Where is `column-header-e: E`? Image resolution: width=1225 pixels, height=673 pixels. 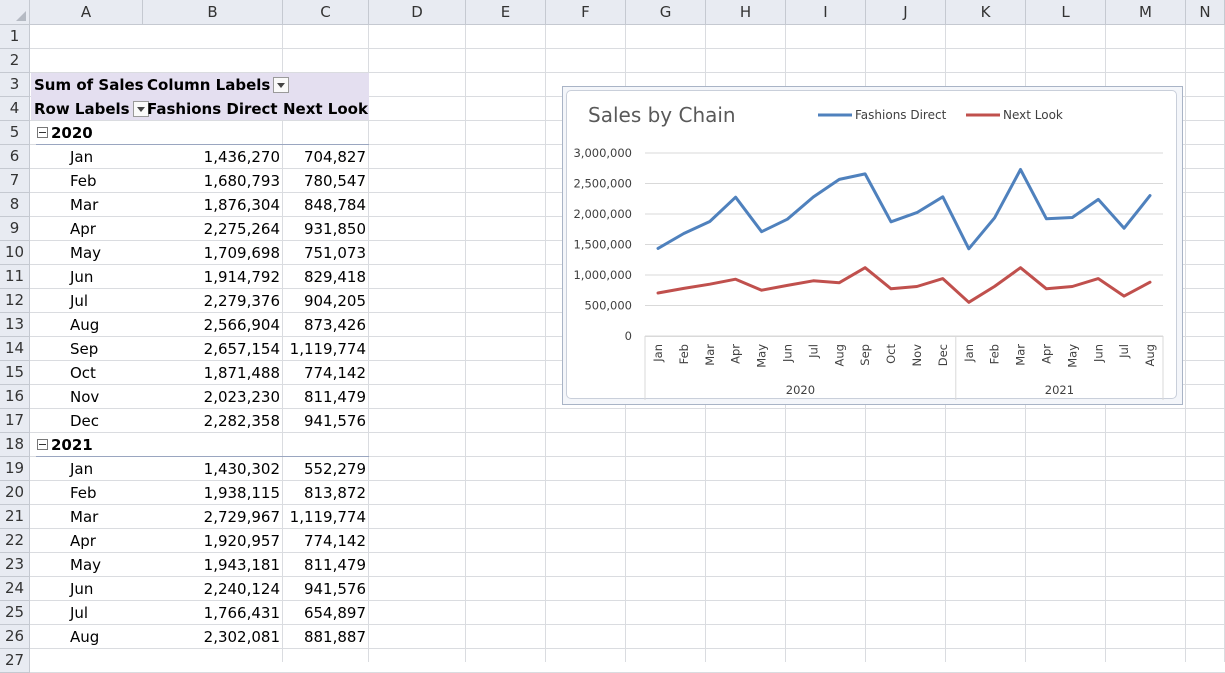
column-header-e: E is located at coordinates (506, 12).